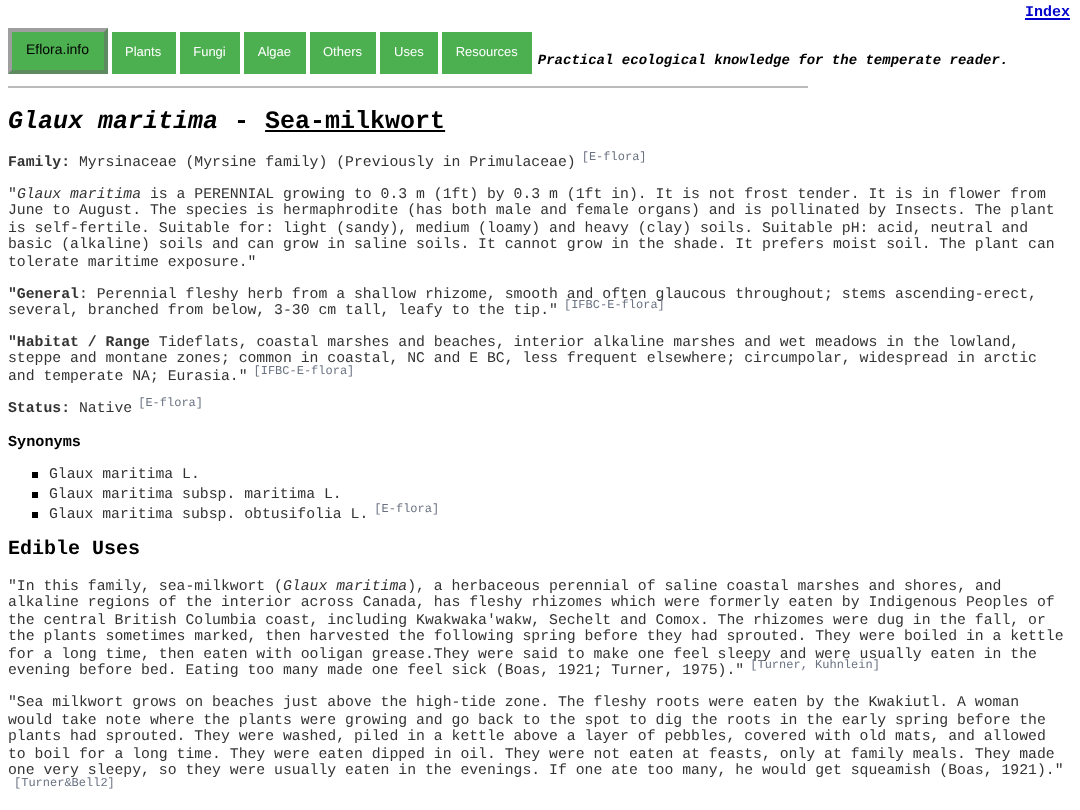 This screenshot has height=810, width=1080. I want to click on common-name-link: Sea-milkwort, so click(355, 123).